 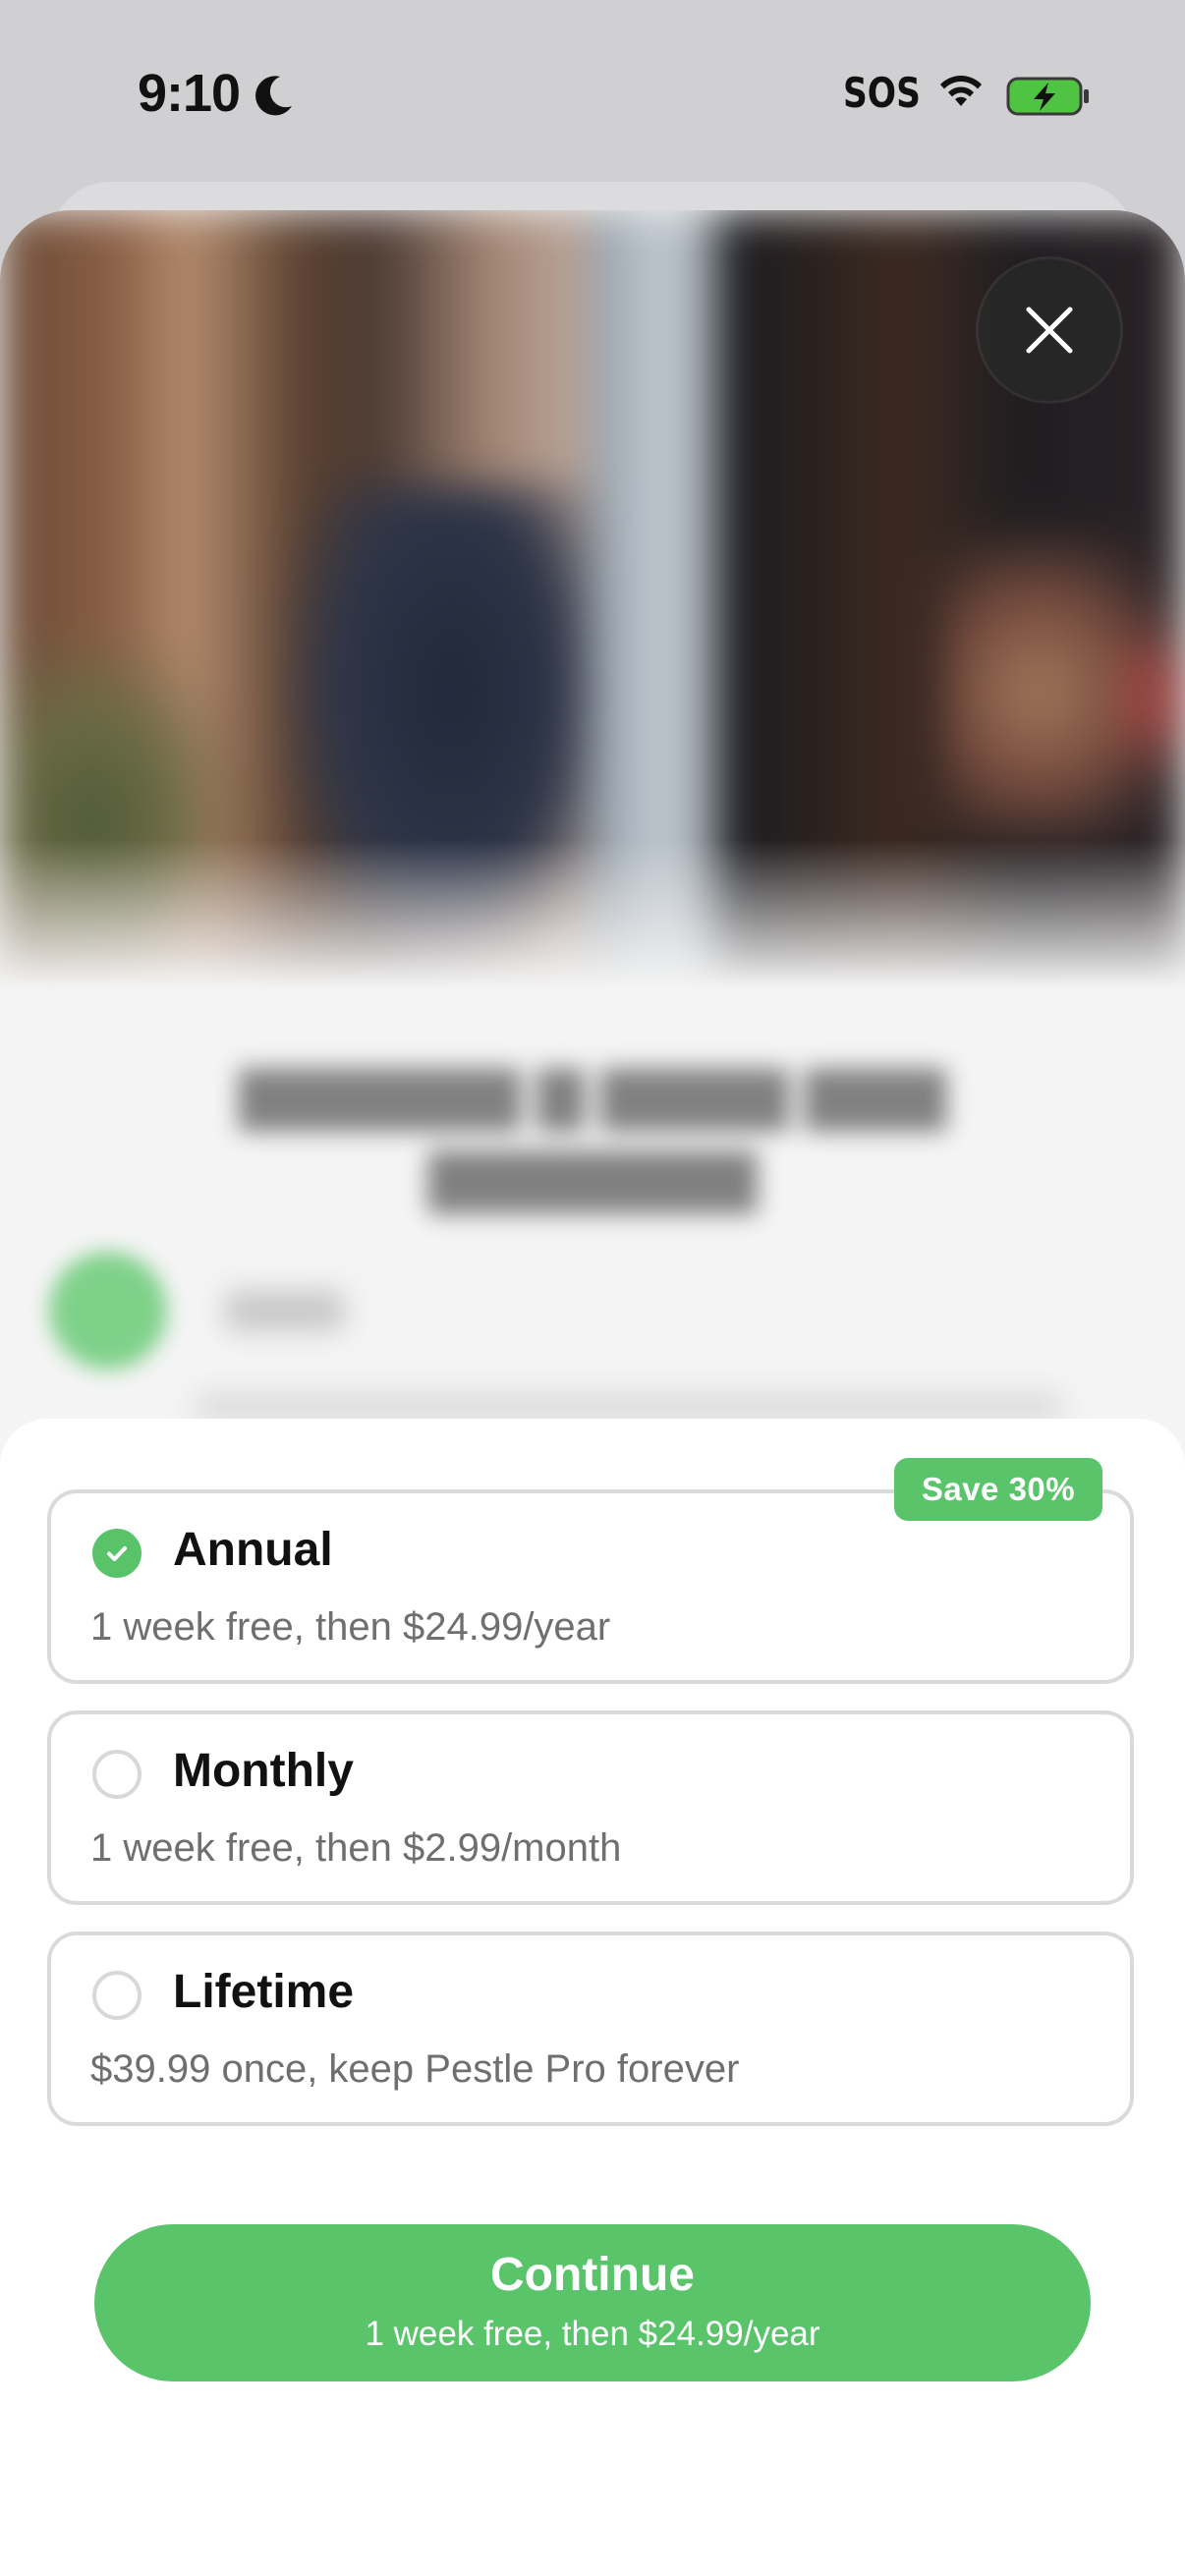 What do you see at coordinates (882, 93) in the screenshot?
I see `carrier-sos: SOS` at bounding box center [882, 93].